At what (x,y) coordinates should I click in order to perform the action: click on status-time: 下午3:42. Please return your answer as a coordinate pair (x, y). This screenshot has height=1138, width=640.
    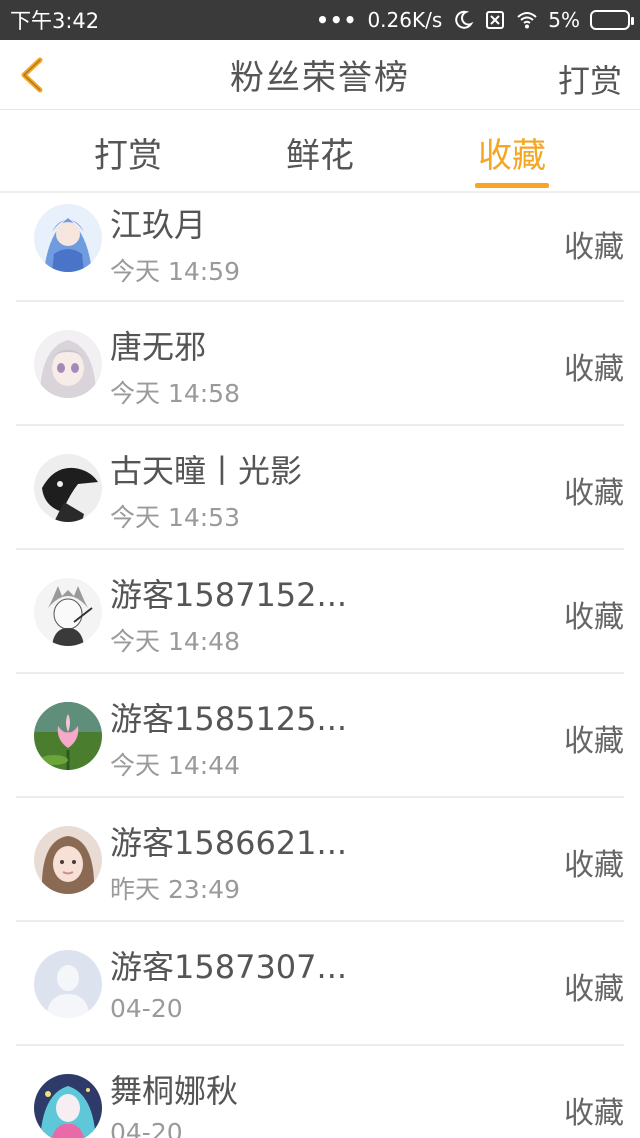
    Looking at the image, I should click on (55, 21).